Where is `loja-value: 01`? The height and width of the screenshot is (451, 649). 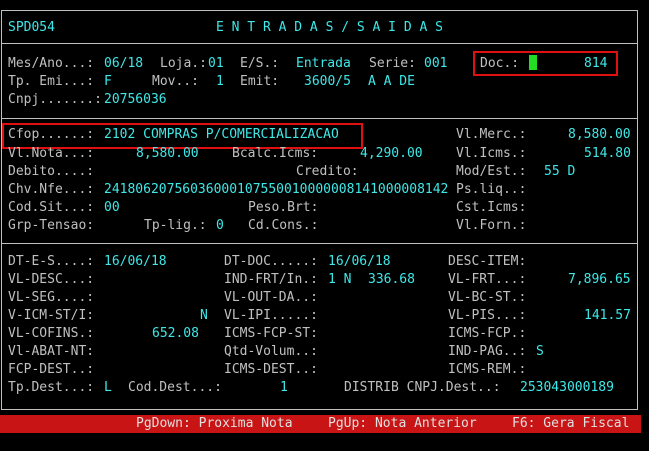 loja-value: 01 is located at coordinates (216, 64).